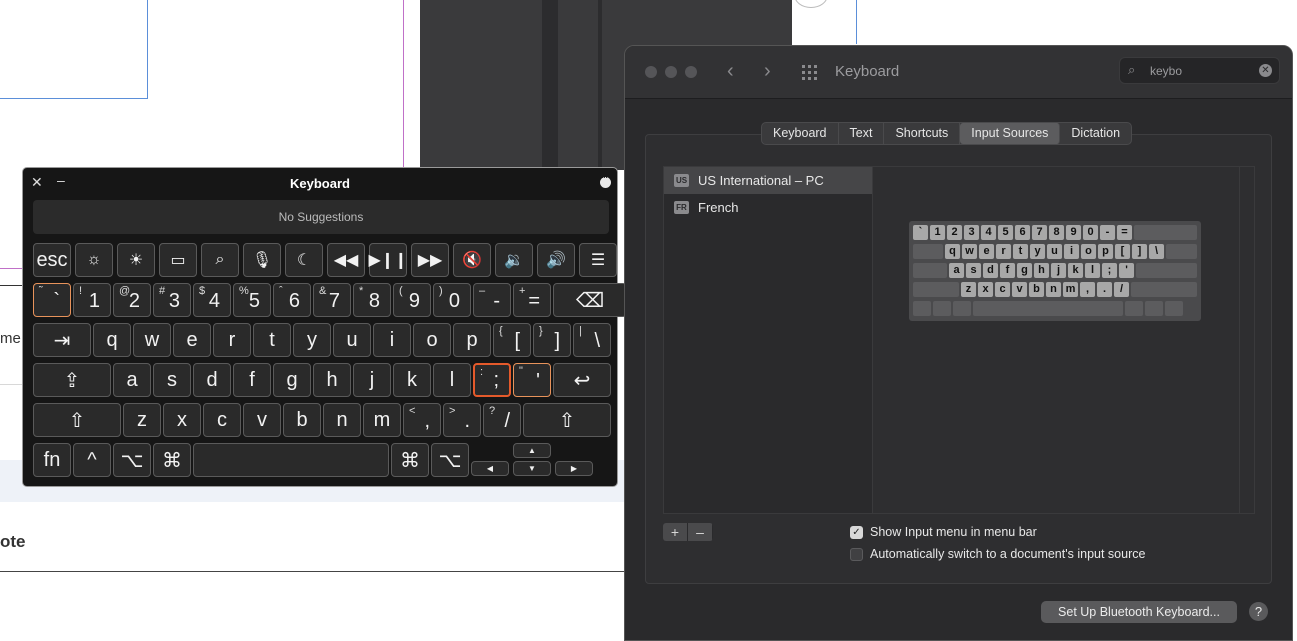 The height and width of the screenshot is (641, 1297). Describe the element at coordinates (430, 260) in the screenshot. I see `fast-forward-icon: ▶▶` at that location.